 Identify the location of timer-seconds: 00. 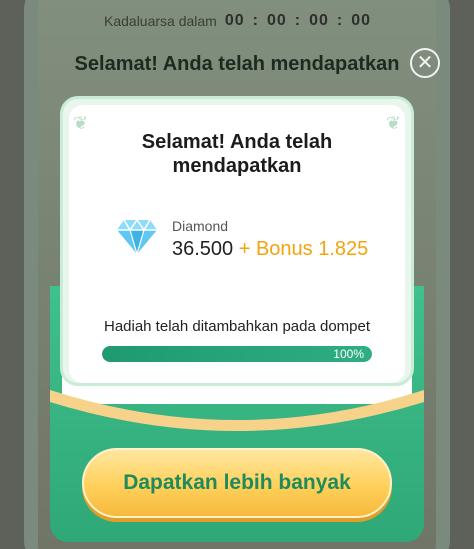
(319, 20).